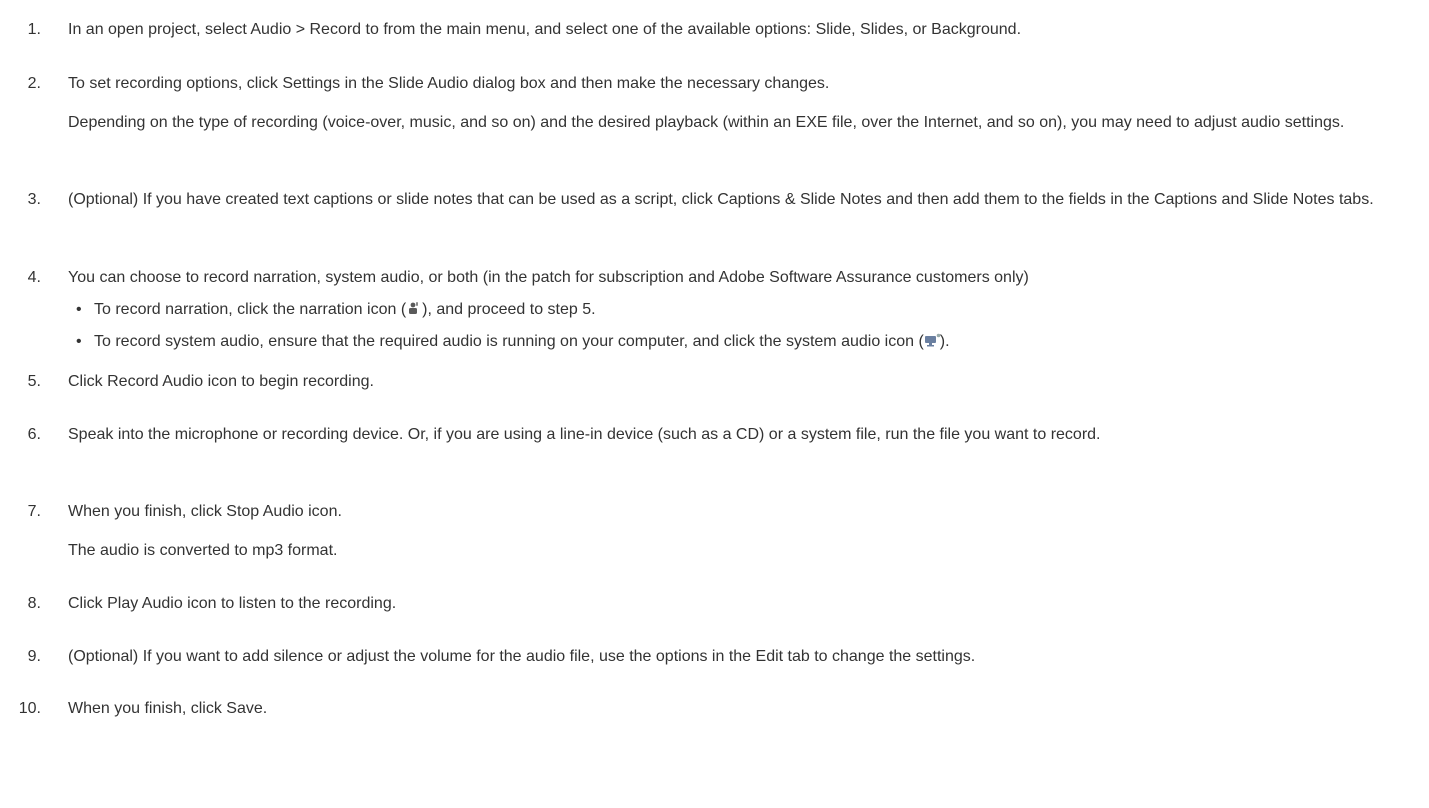 This screenshot has height=808, width=1429. Describe the element at coordinates (34, 381) in the screenshot. I see `step-number: 5.` at that location.